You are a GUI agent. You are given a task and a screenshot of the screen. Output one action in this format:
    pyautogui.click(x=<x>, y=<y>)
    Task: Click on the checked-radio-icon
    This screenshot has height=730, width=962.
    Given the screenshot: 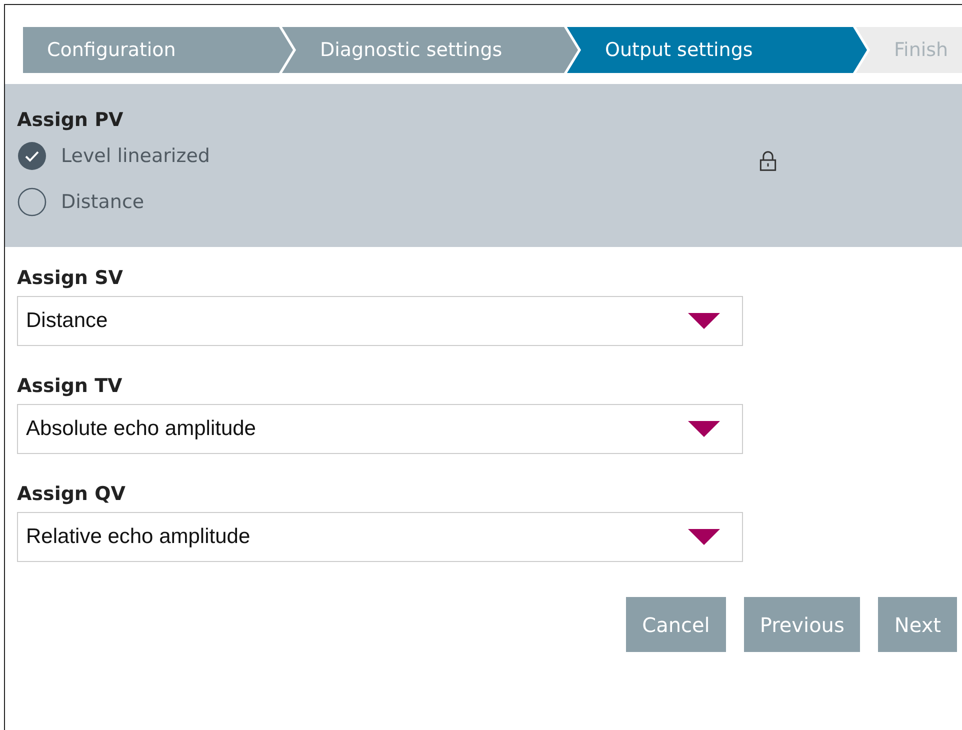 What is the action you would take?
    pyautogui.click(x=32, y=155)
    